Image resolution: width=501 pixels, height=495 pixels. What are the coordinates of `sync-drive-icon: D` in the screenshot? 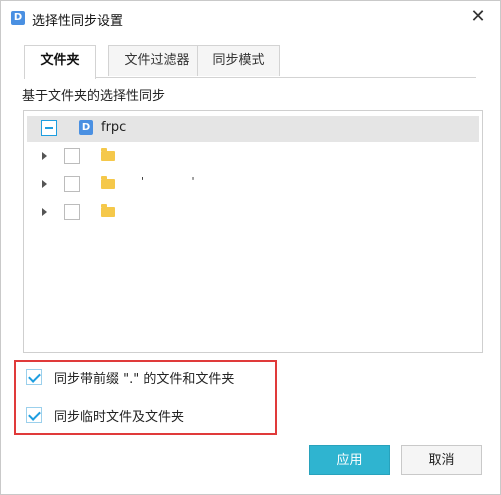 It's located at (86, 127).